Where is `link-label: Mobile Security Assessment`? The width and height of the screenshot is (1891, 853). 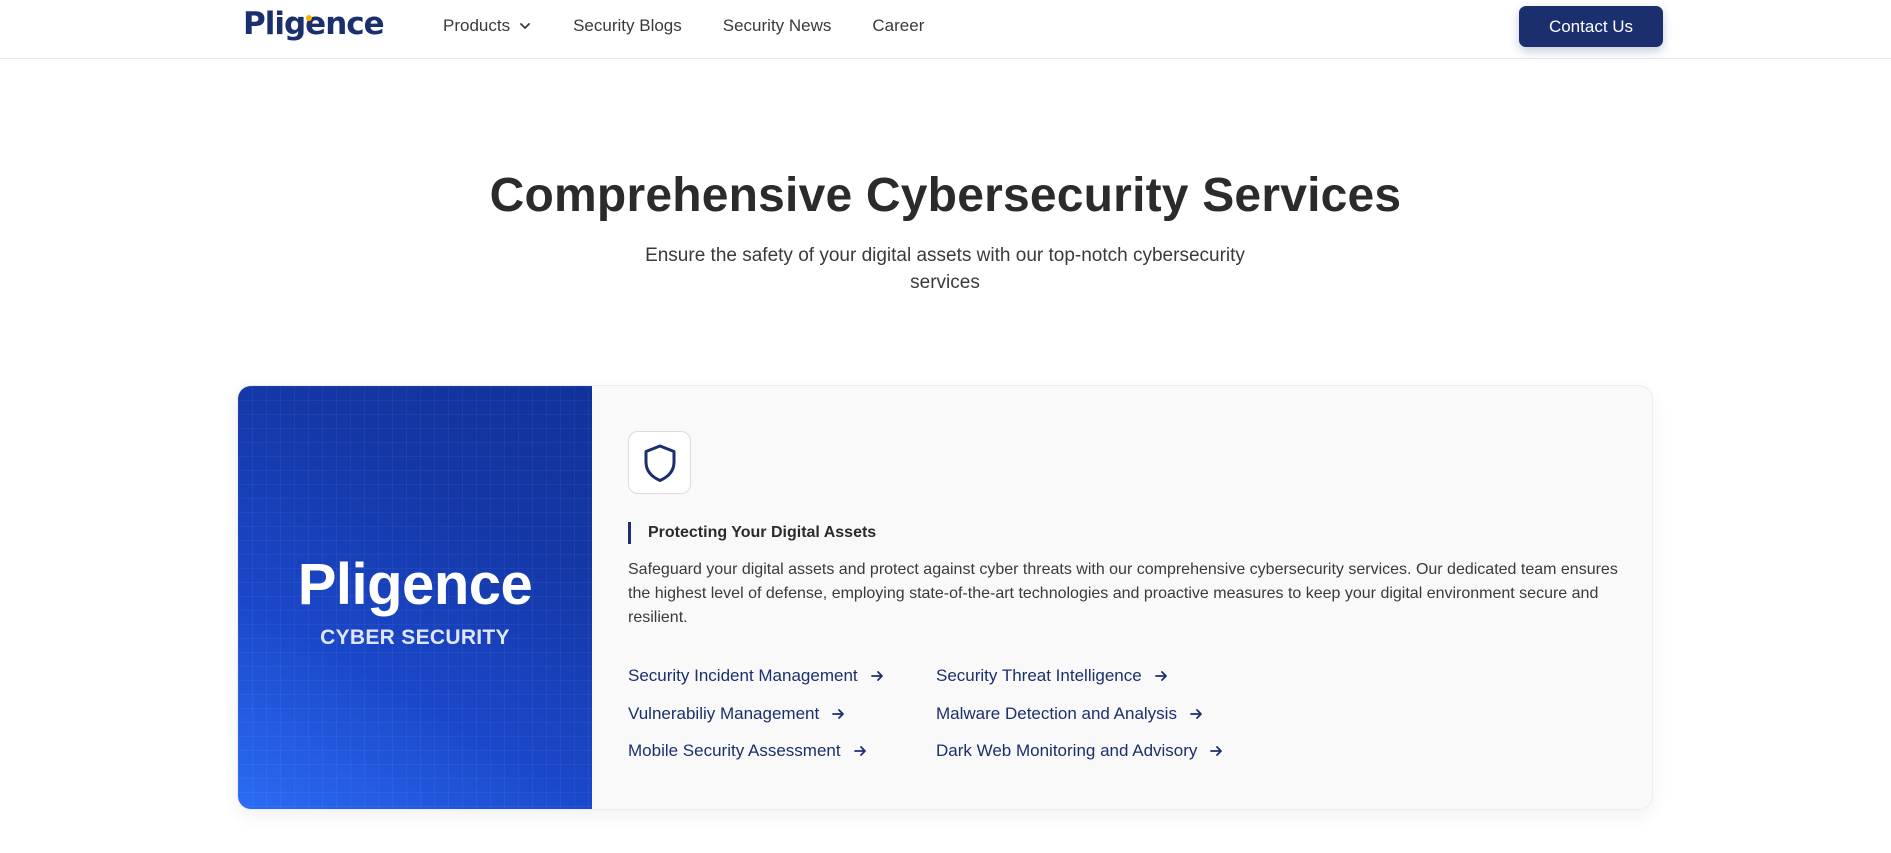 link-label: Mobile Security Assessment is located at coordinates (734, 750).